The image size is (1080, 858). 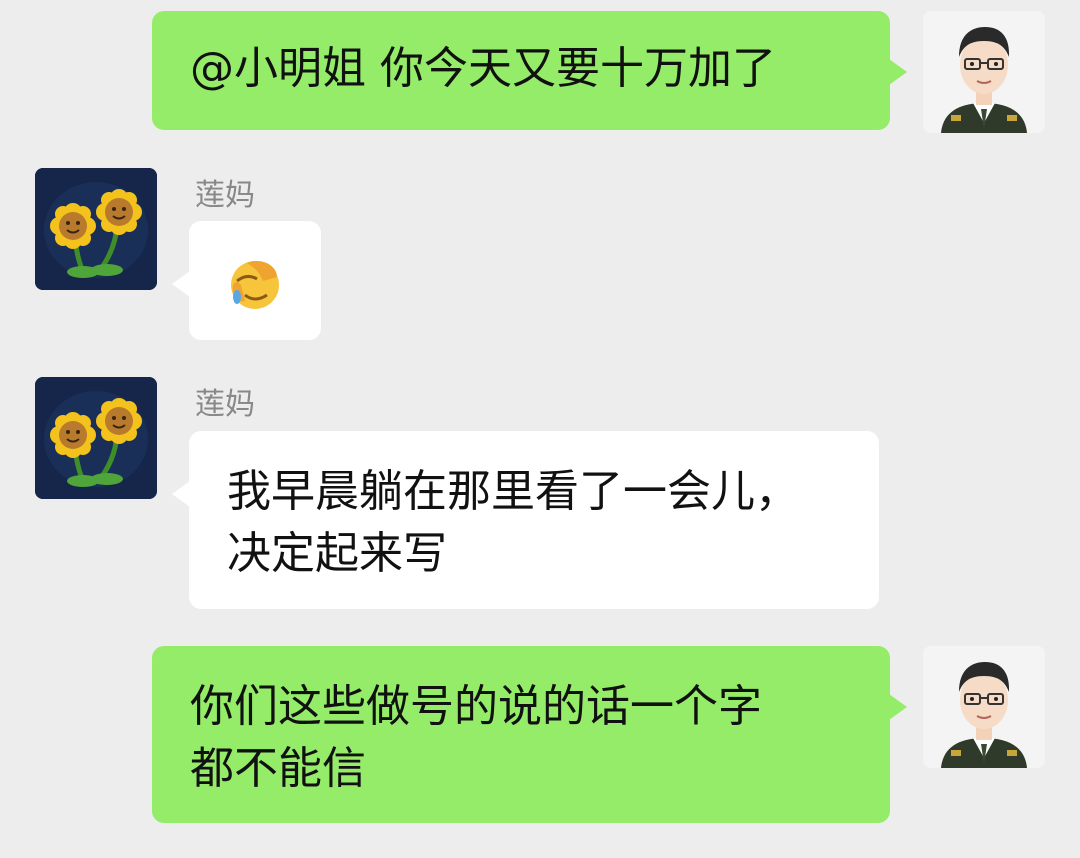 I want to click on face-palm-laughing-emoji-icon, so click(x=255, y=284).